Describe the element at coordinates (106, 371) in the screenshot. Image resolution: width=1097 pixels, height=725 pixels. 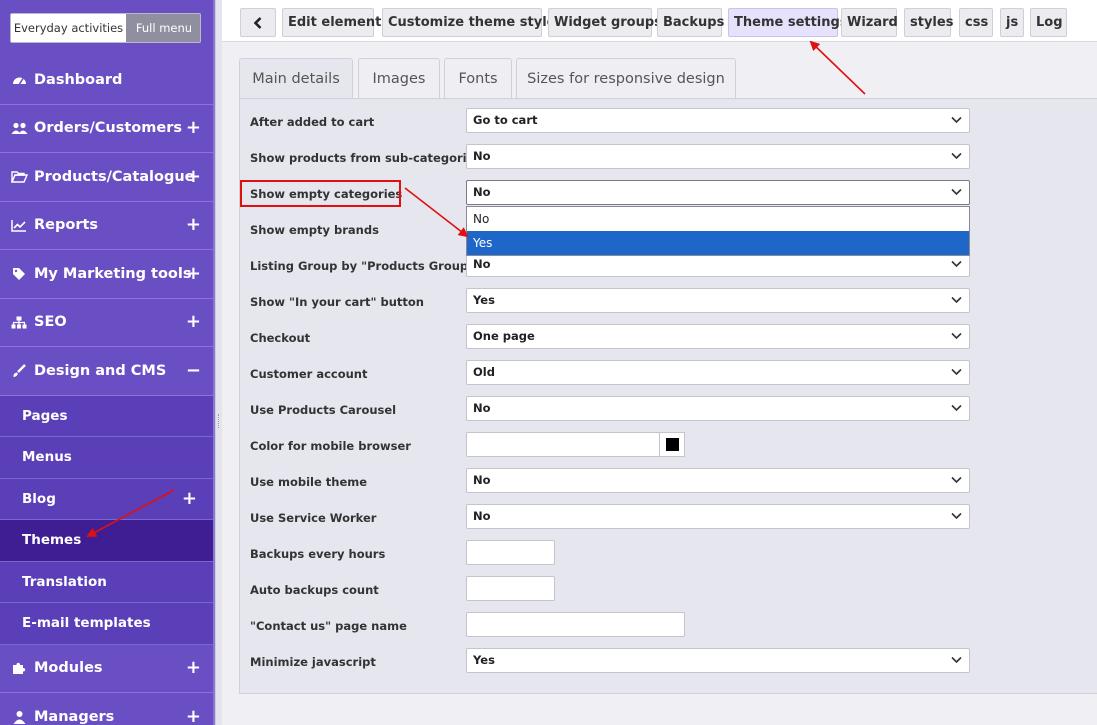
I see `sidebar-item-design-and-cms: Design and CMS −` at that location.